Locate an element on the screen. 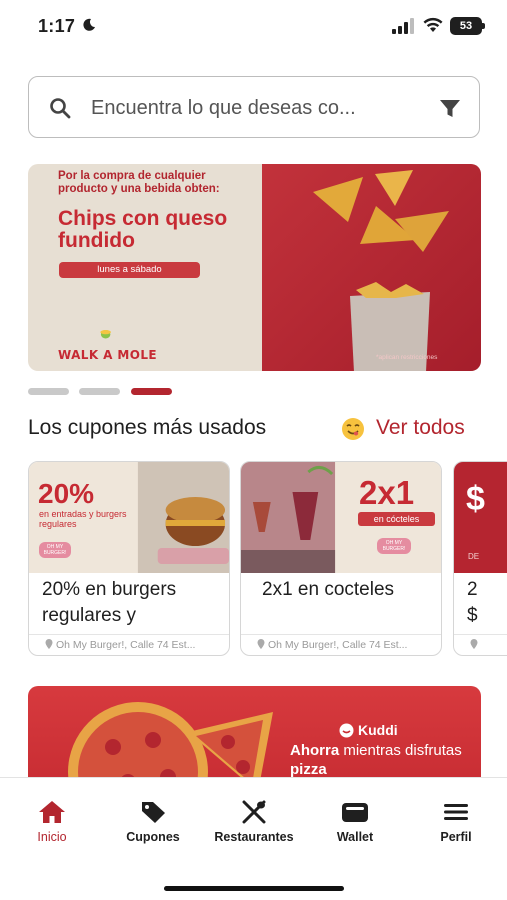 The image size is (507, 900). kuddi-brand: Kuddi is located at coordinates (378, 730).